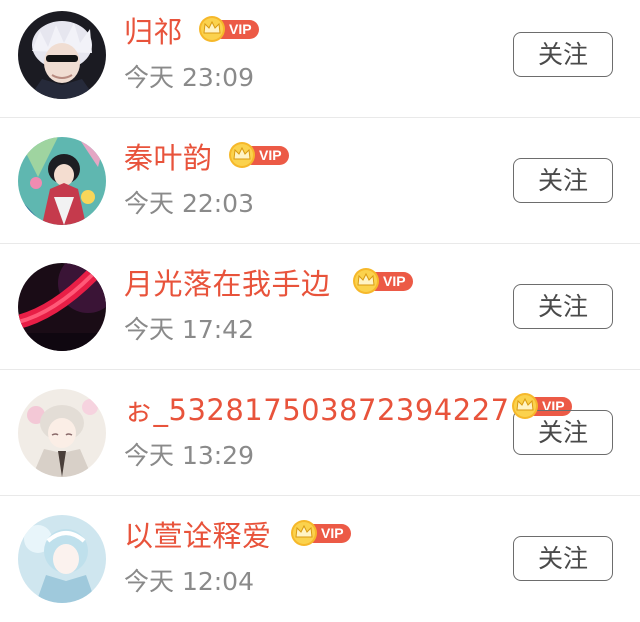 The height and width of the screenshot is (622, 640). Describe the element at coordinates (189, 329) in the screenshot. I see `timestamp: 今天 17:42` at that location.